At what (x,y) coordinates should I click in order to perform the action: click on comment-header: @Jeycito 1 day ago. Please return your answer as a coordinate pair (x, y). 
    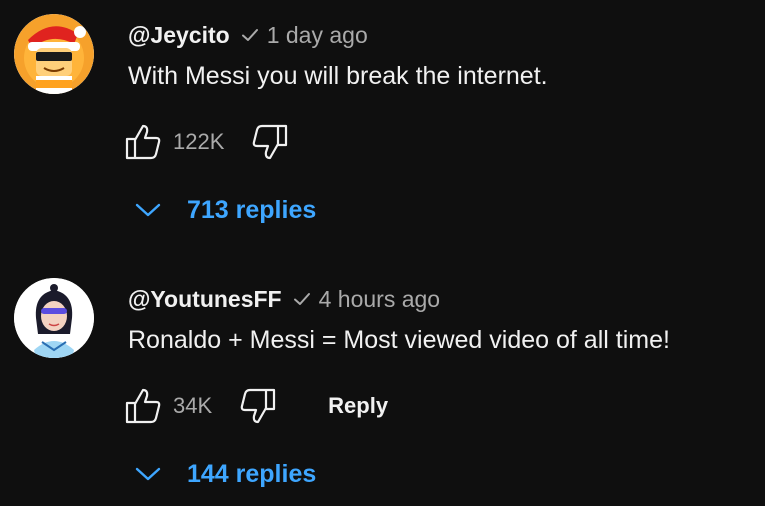
    Looking at the image, I should click on (248, 35).